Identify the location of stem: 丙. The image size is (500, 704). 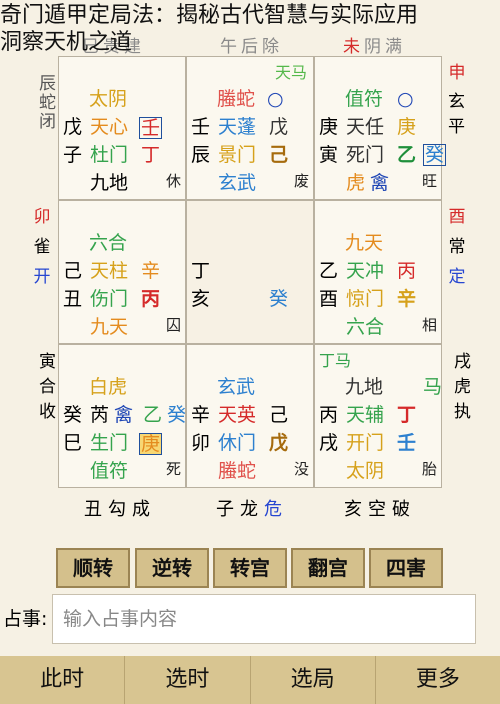
(151, 299).